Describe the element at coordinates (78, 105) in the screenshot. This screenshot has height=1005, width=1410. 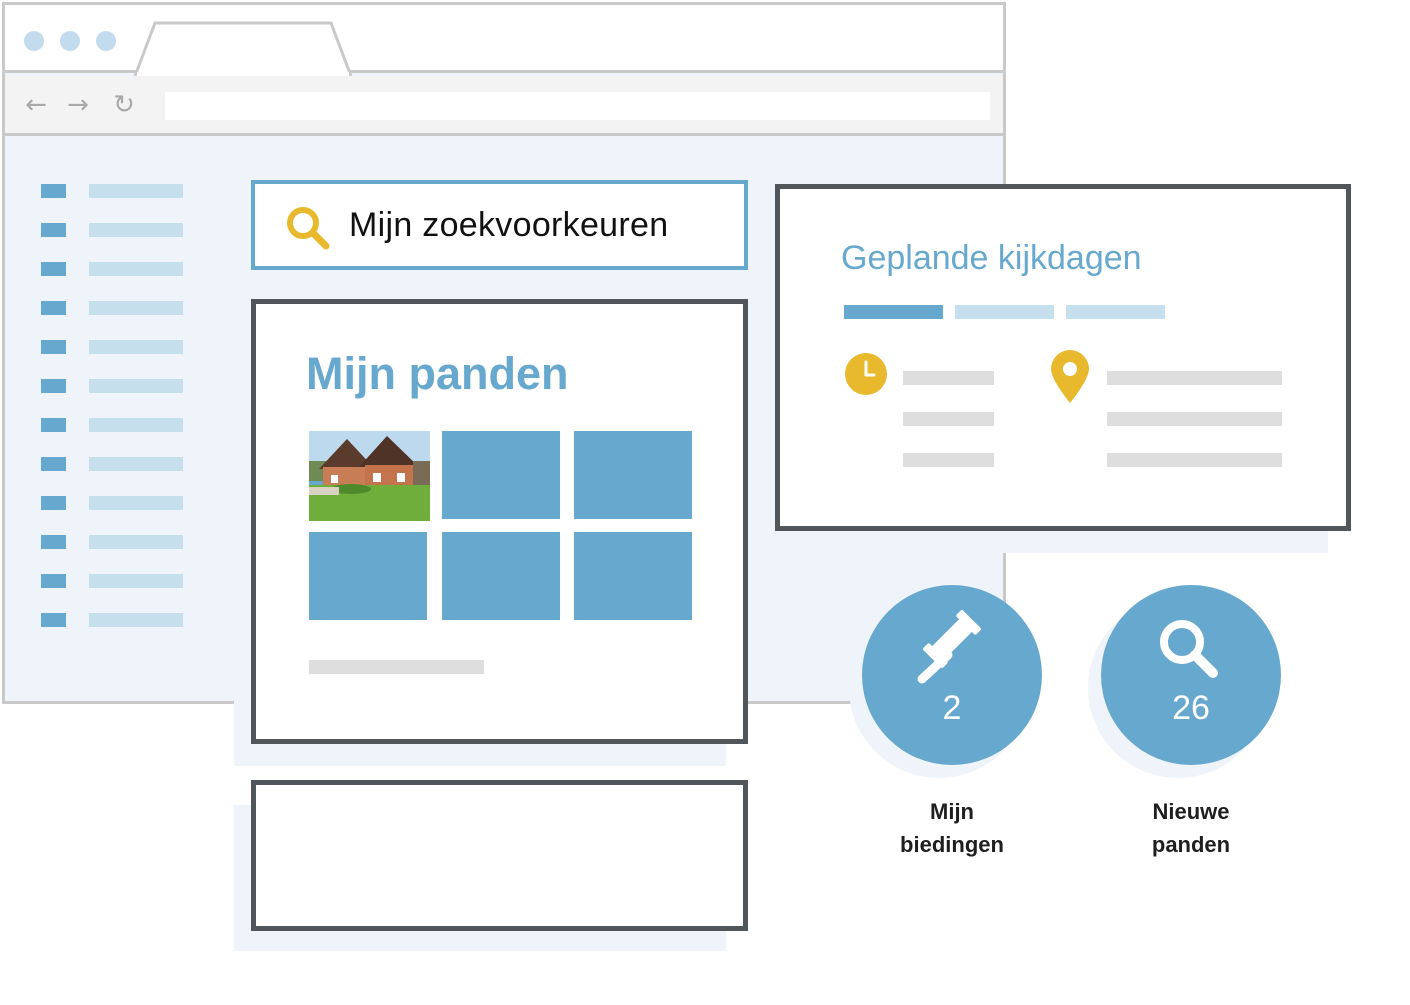
I see `forward-arrow-icon: →` at that location.